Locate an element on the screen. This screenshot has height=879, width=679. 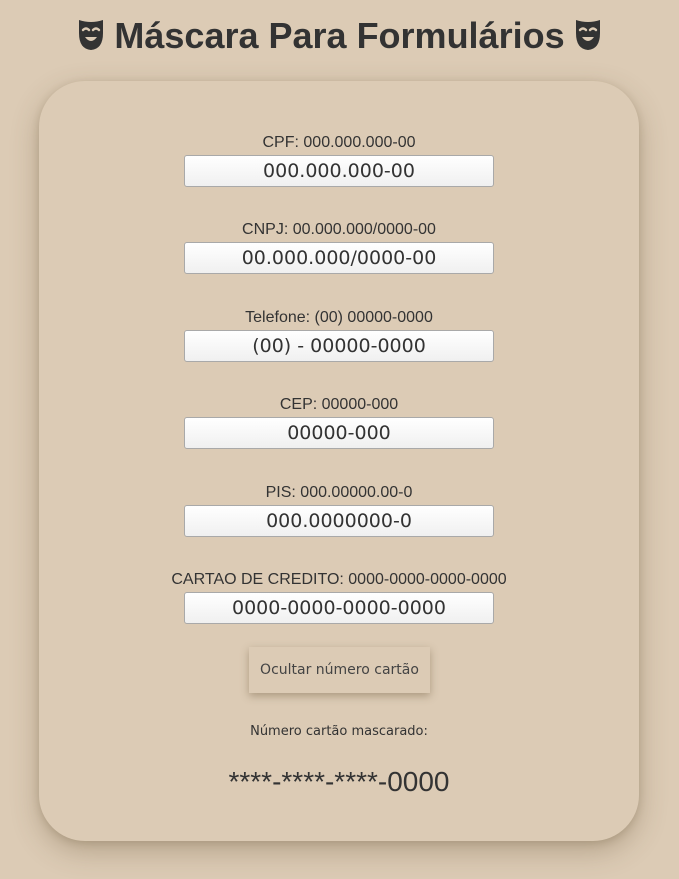
cpf-input is located at coordinates (339, 171).